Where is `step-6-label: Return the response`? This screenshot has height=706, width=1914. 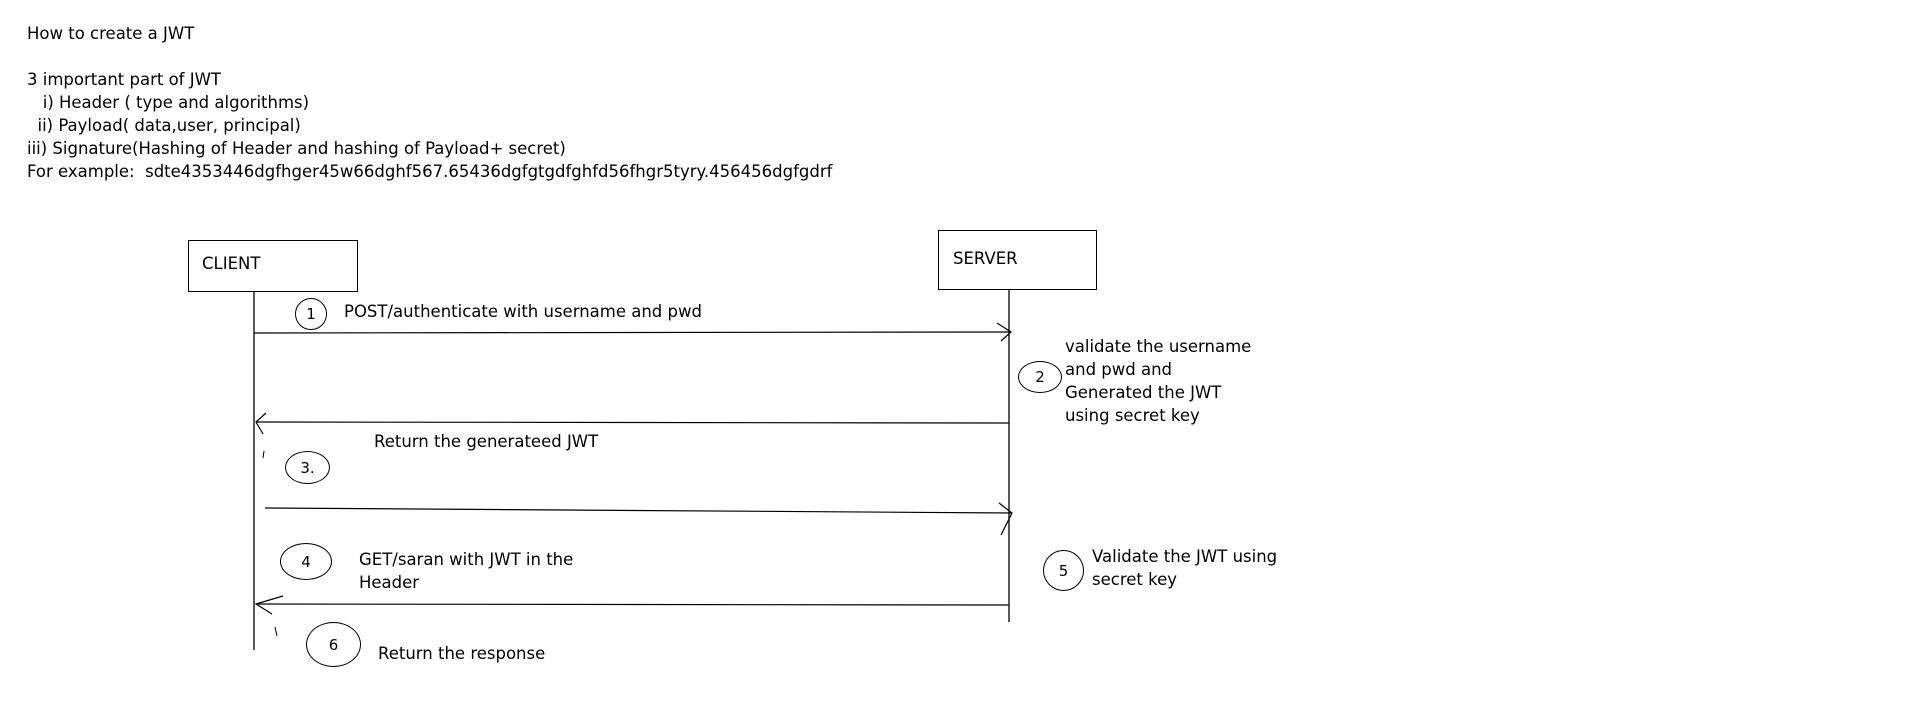
step-6-label: Return the response is located at coordinates (462, 653).